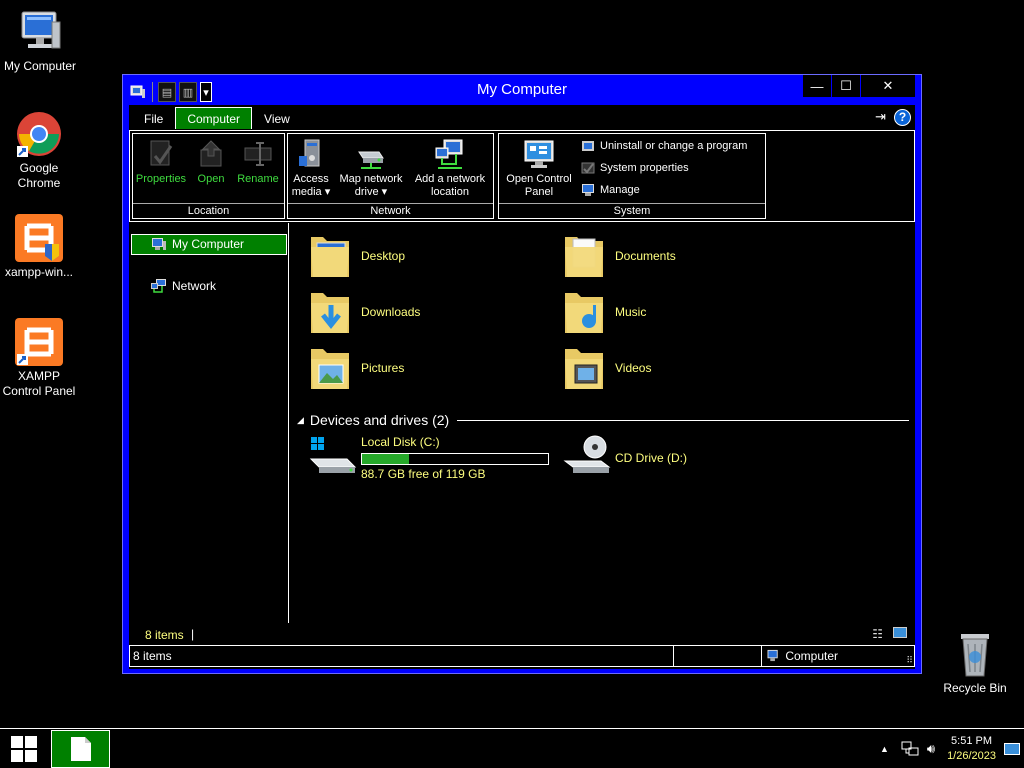  What do you see at coordinates (664, 146) in the screenshot?
I see `uninstall-program-button: Uninstall or change a program` at bounding box center [664, 146].